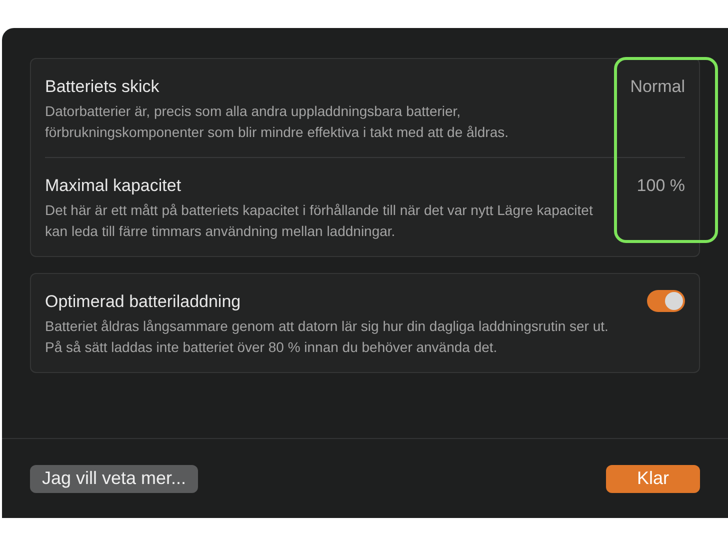 The height and width of the screenshot is (546, 728). I want to click on setting-title: Maximal kapacitet, so click(113, 186).